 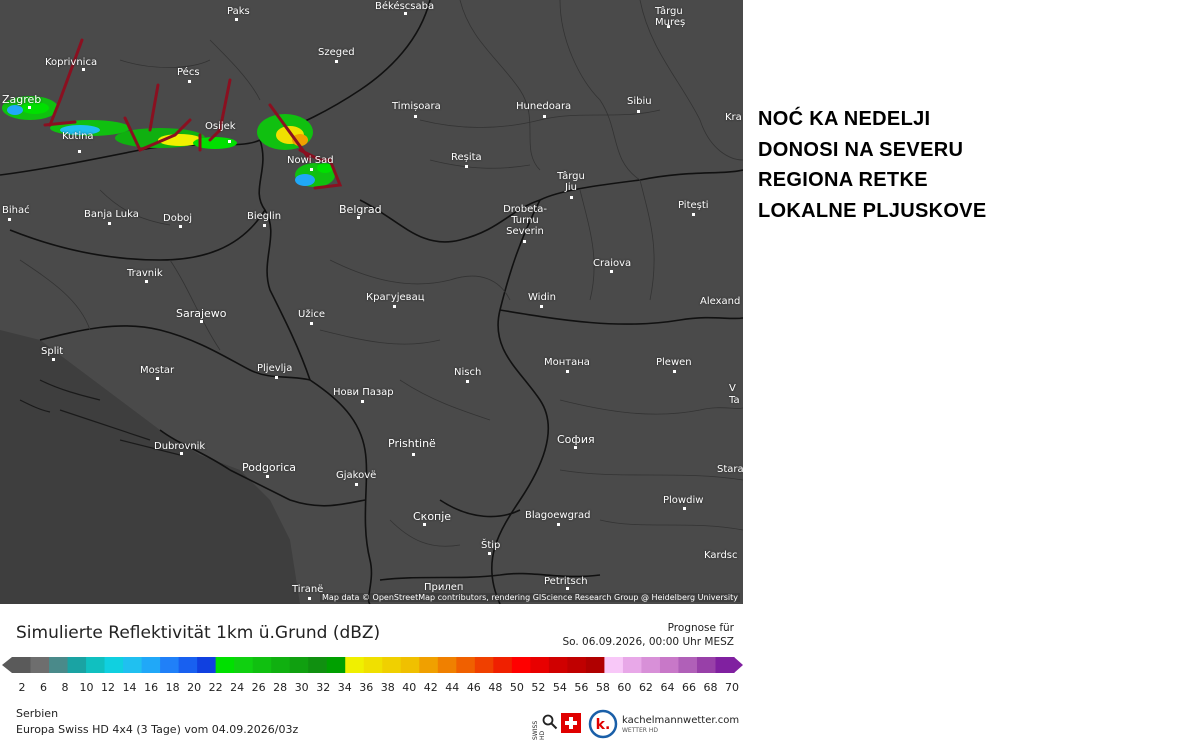 I want to click on scale-tick-label: 60, so click(x=624, y=687).